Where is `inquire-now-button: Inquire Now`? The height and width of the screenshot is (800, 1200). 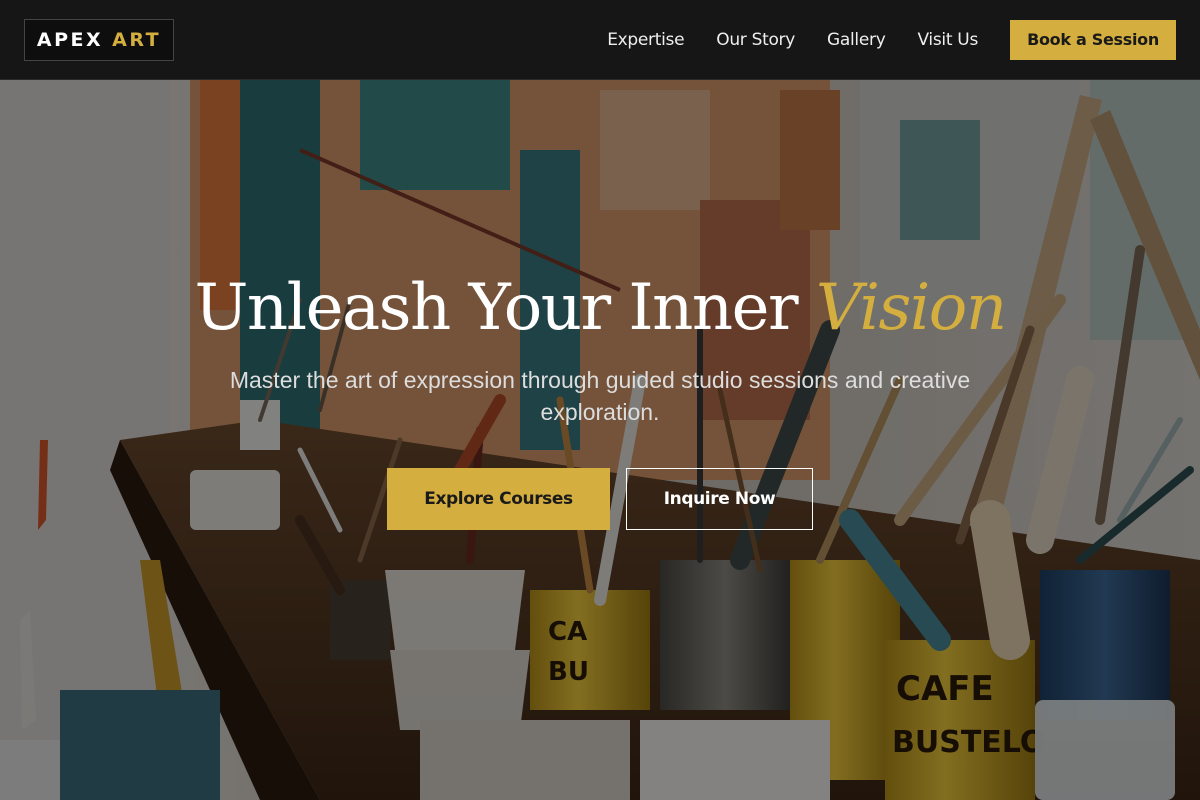 inquire-now-button: Inquire Now is located at coordinates (719, 499).